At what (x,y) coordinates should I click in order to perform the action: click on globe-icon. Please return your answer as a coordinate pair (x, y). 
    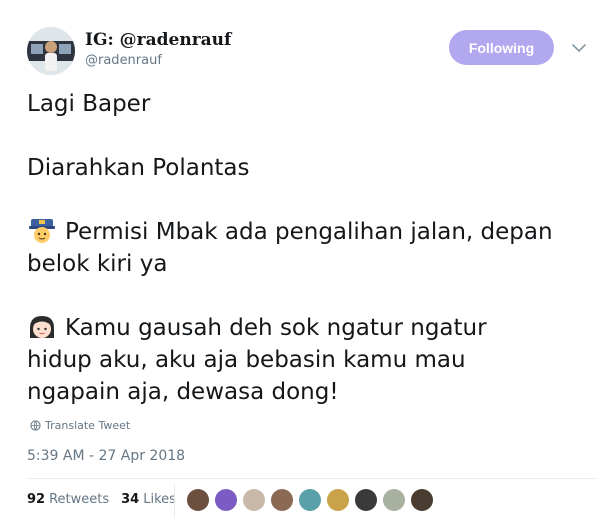
    Looking at the image, I should click on (35, 425).